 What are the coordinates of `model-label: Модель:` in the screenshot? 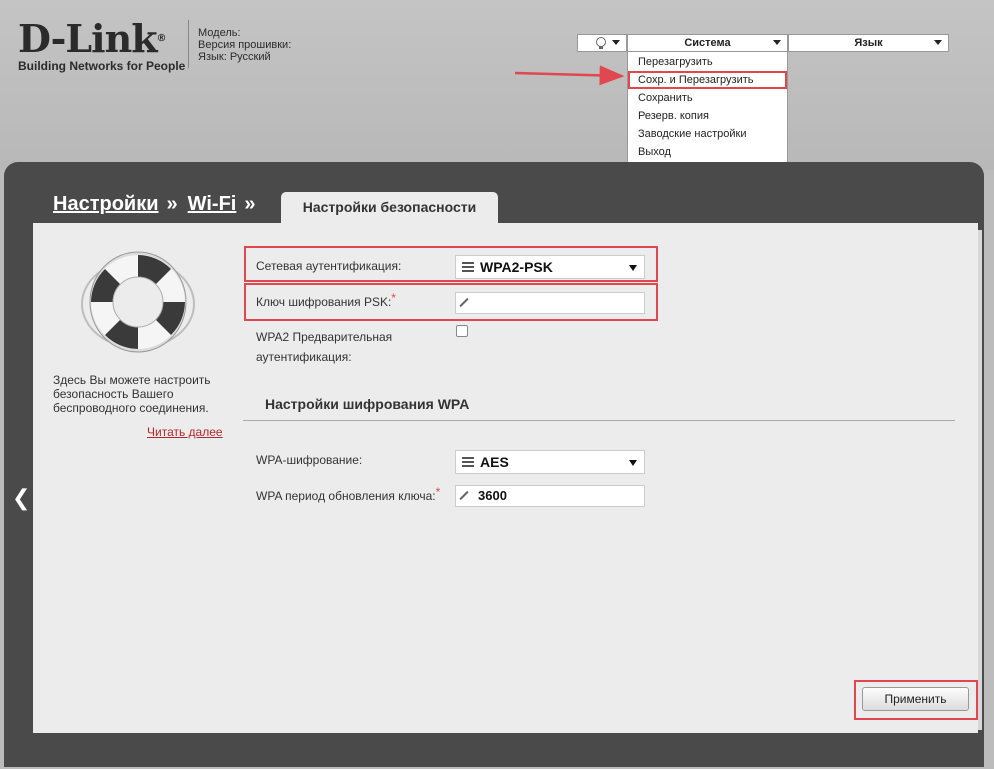 It's located at (219, 33).